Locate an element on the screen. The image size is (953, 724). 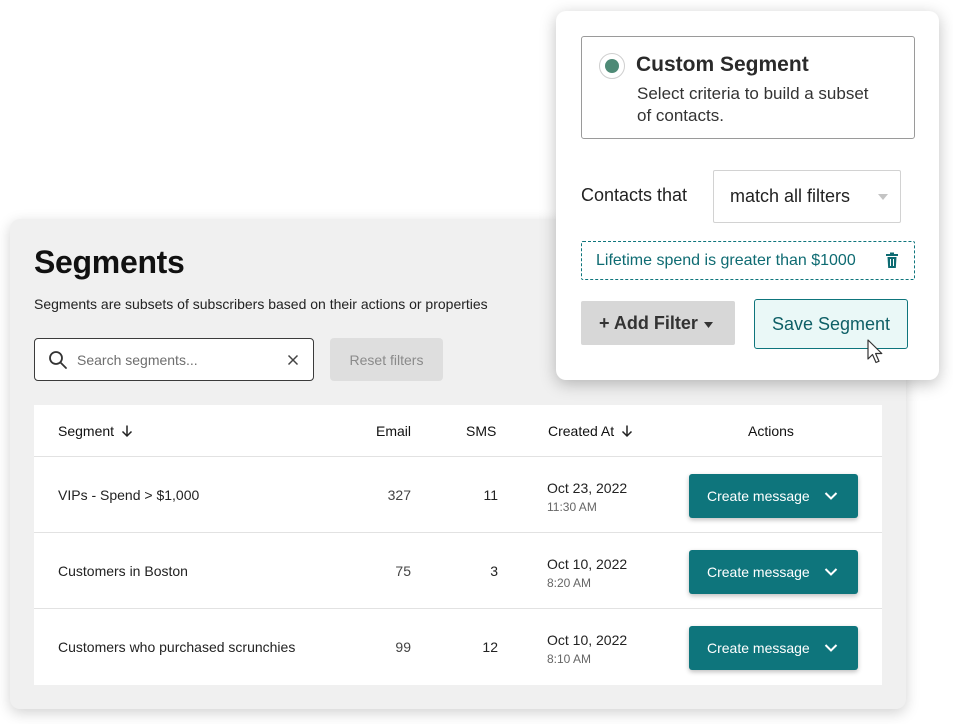
add-filter-label: + Add Filter is located at coordinates (648, 322).